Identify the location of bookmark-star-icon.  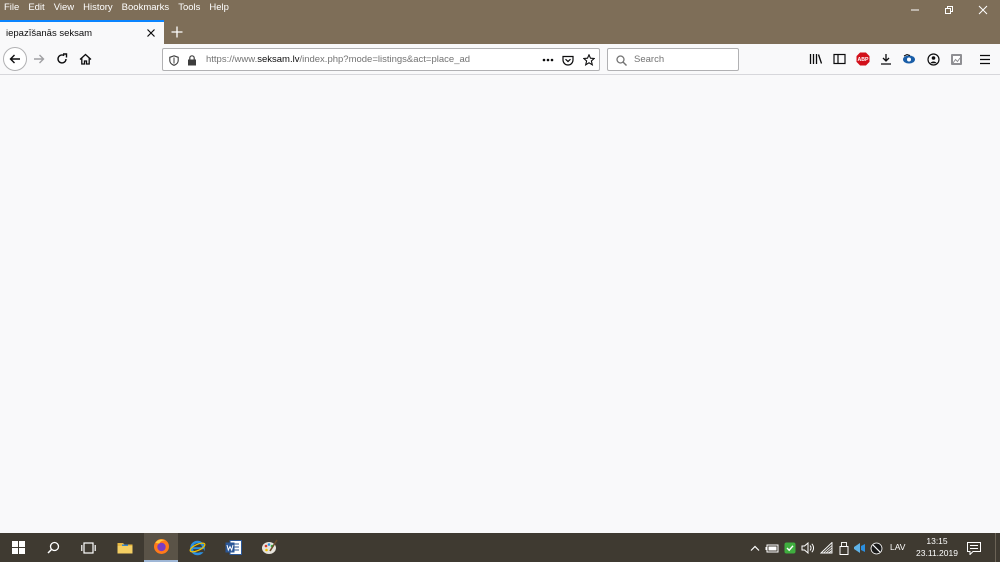
(589, 60).